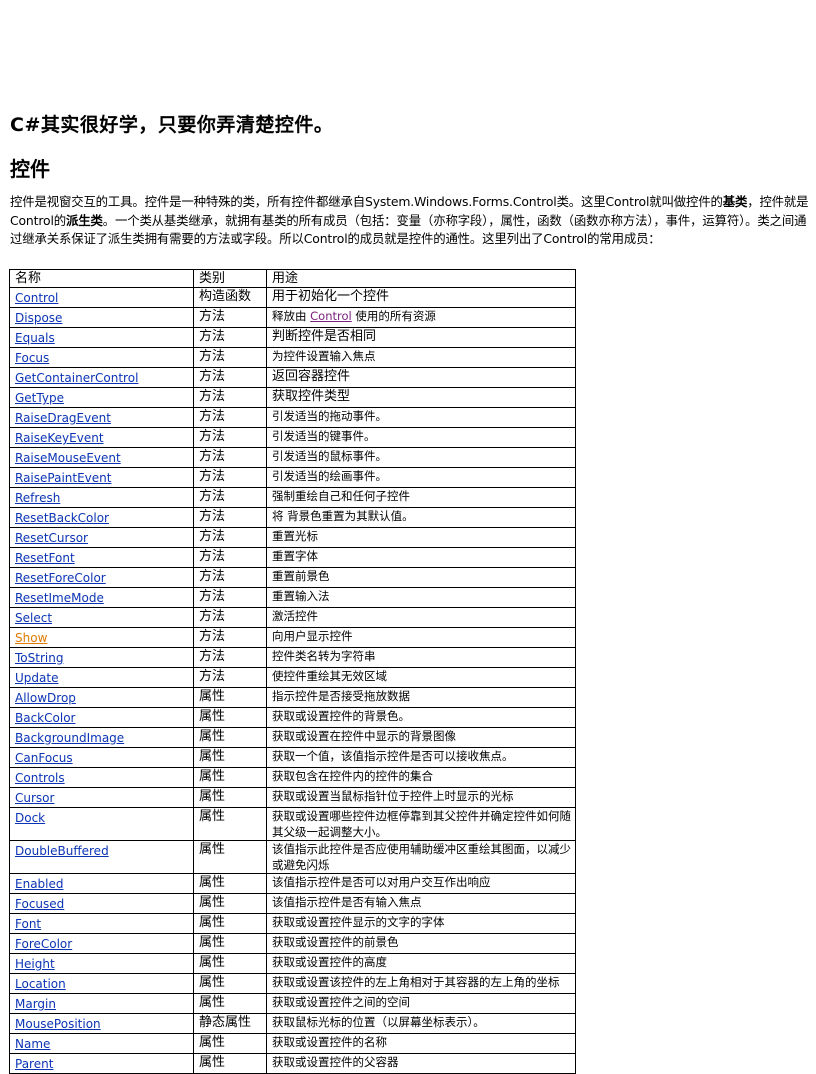 This screenshot has width=816, height=1074. I want to click on member-name-link: Focus, so click(32, 358).